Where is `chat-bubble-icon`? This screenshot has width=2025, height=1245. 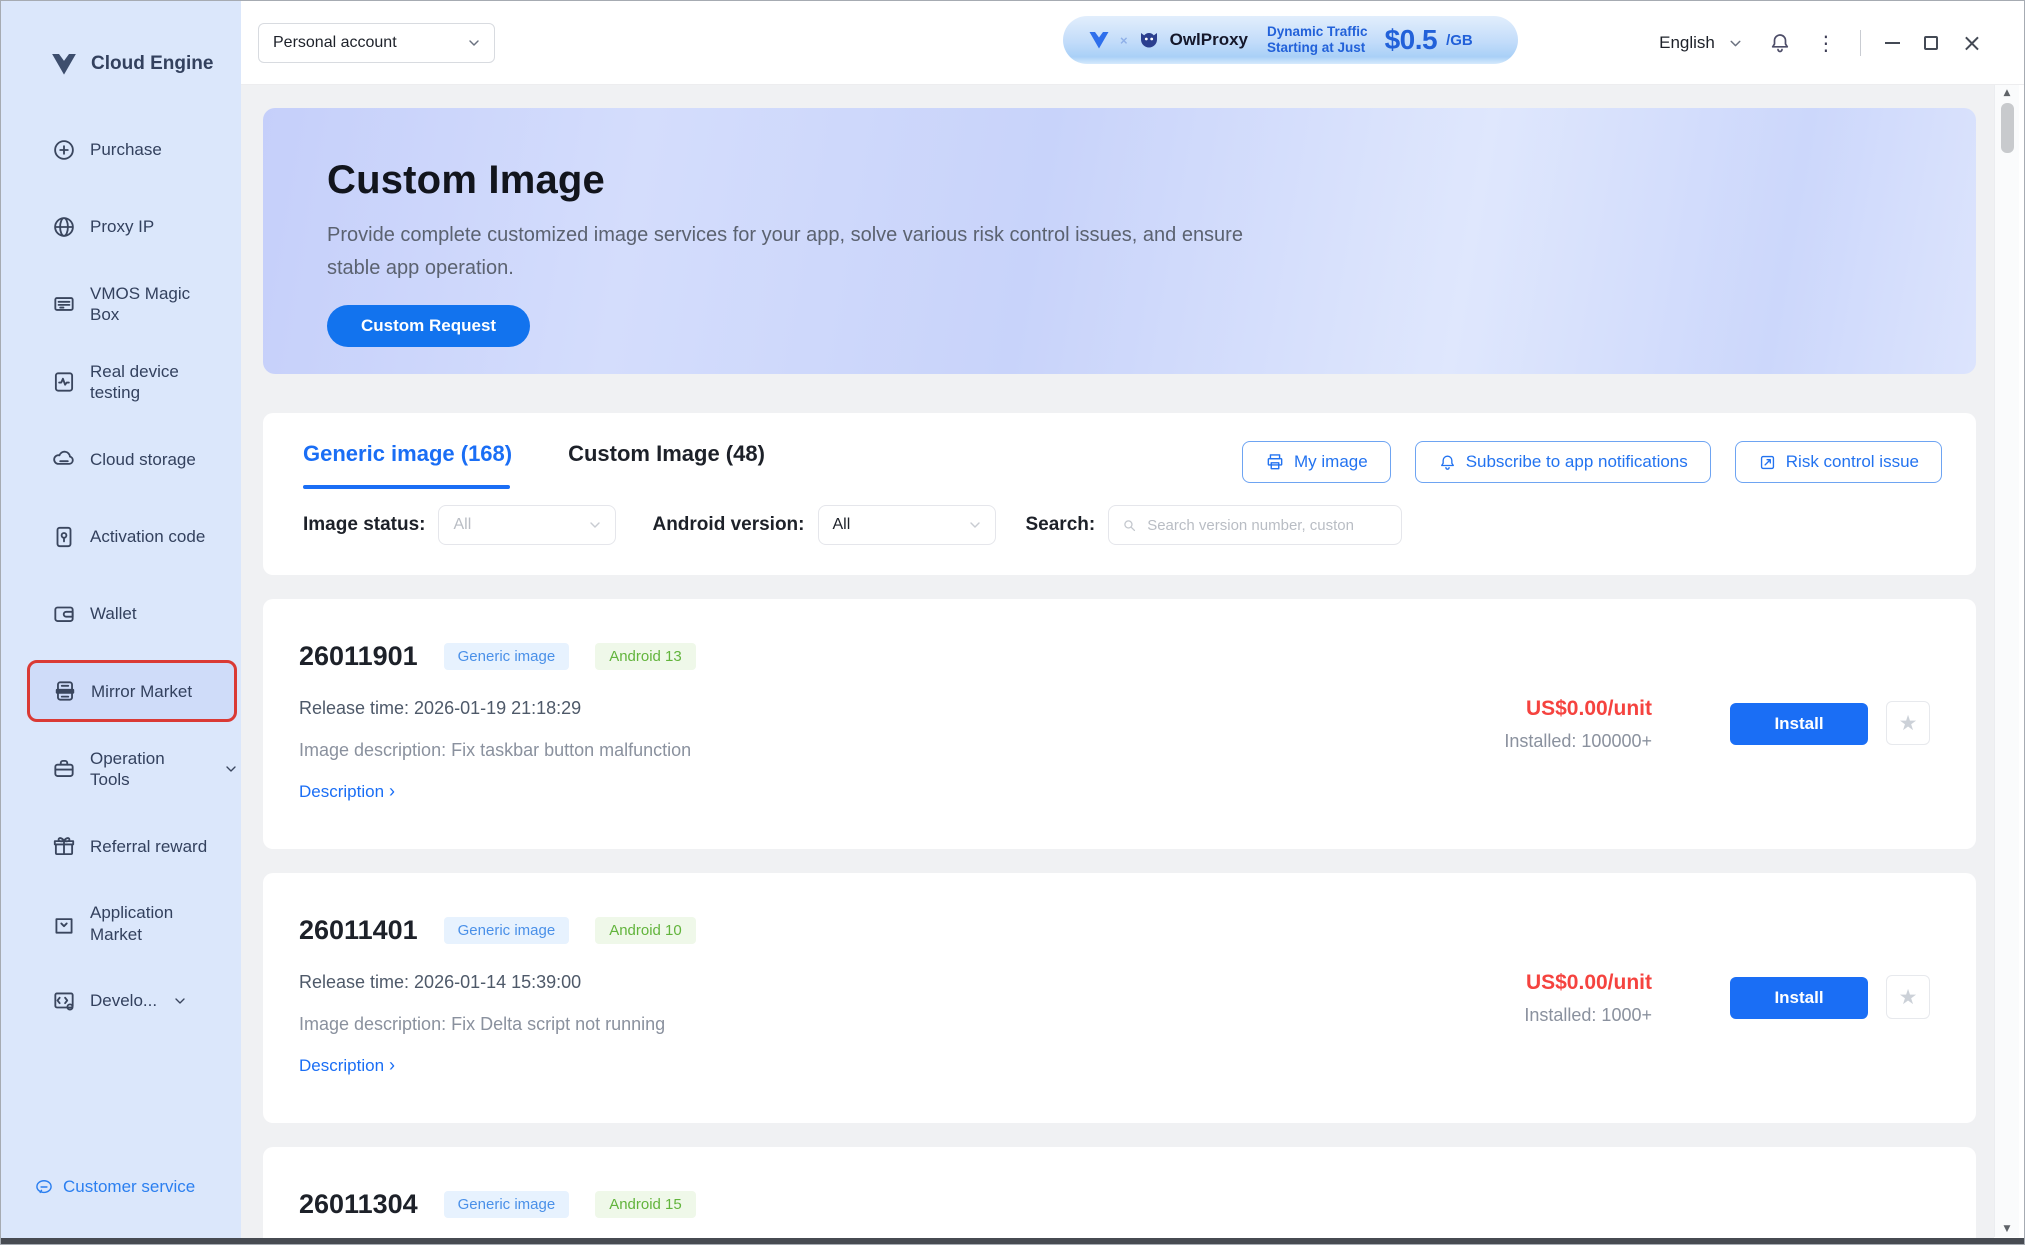
chat-bubble-icon is located at coordinates (44, 1187).